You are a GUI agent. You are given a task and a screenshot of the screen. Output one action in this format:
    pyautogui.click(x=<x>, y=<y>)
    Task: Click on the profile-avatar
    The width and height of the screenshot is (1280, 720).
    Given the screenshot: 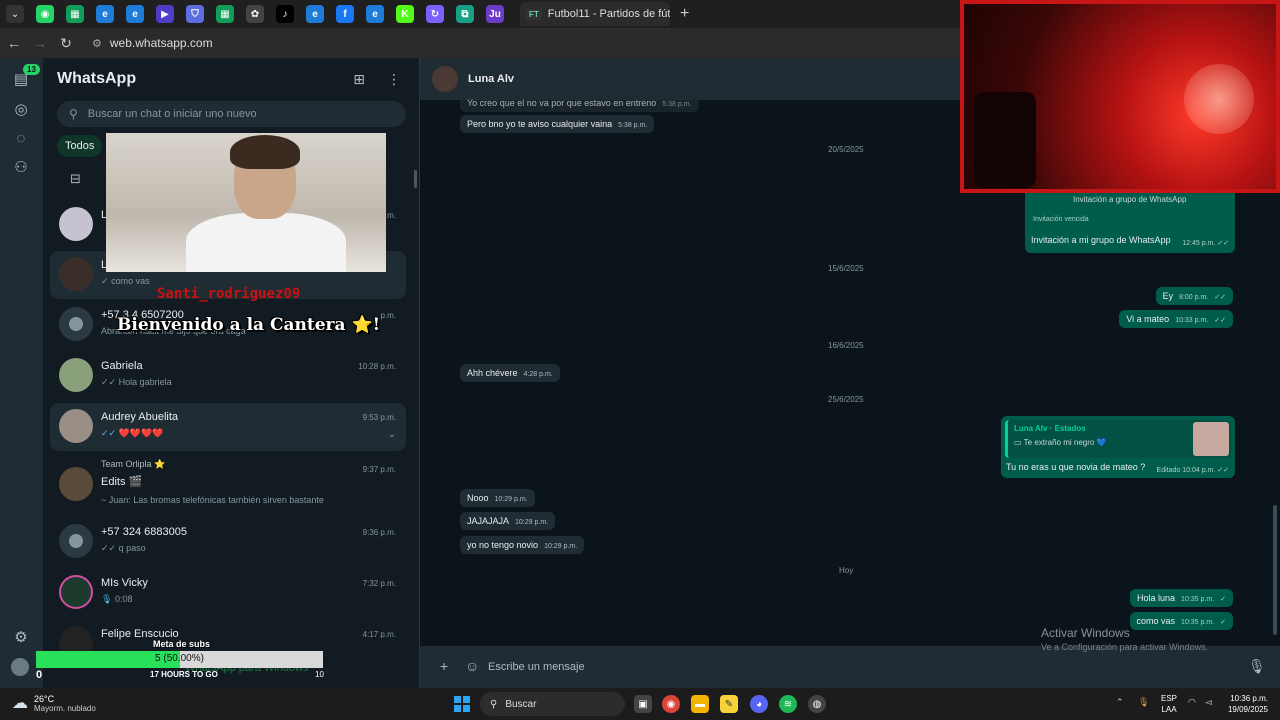 What is the action you would take?
    pyautogui.click(x=20, y=667)
    